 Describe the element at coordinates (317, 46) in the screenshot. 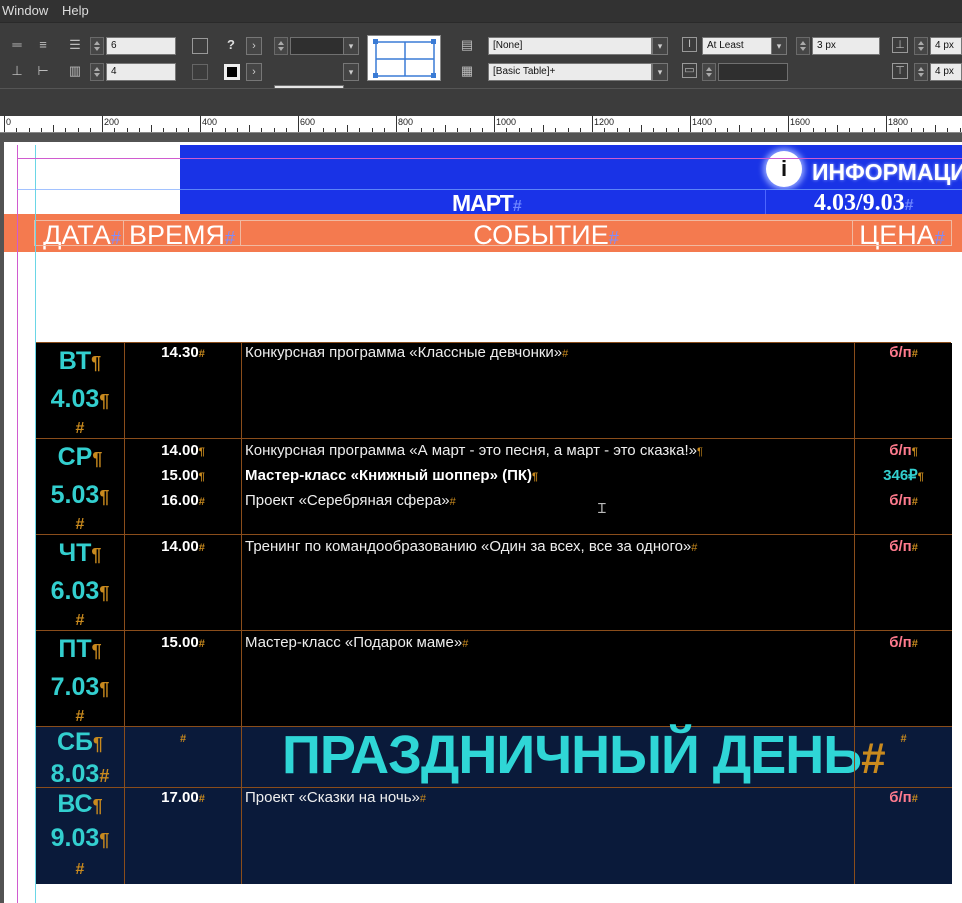

I see `stroke-weight-input` at that location.